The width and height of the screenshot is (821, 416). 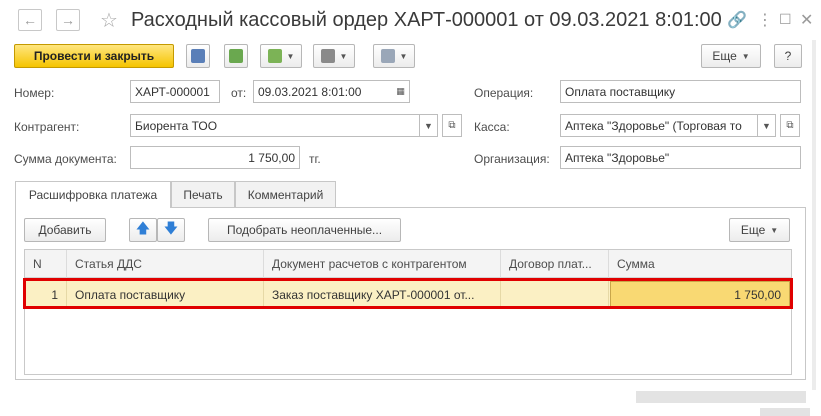 I want to click on currency-label: тг., so click(x=315, y=159).